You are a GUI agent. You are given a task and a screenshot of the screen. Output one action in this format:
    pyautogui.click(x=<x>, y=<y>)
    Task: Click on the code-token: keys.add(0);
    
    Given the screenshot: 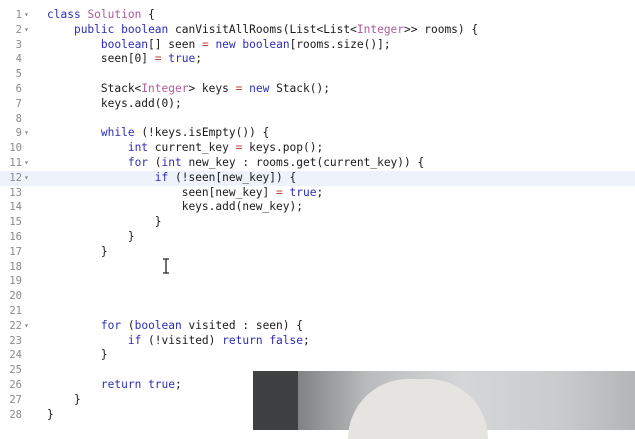 What is the action you would take?
    pyautogui.click(x=114, y=103)
    